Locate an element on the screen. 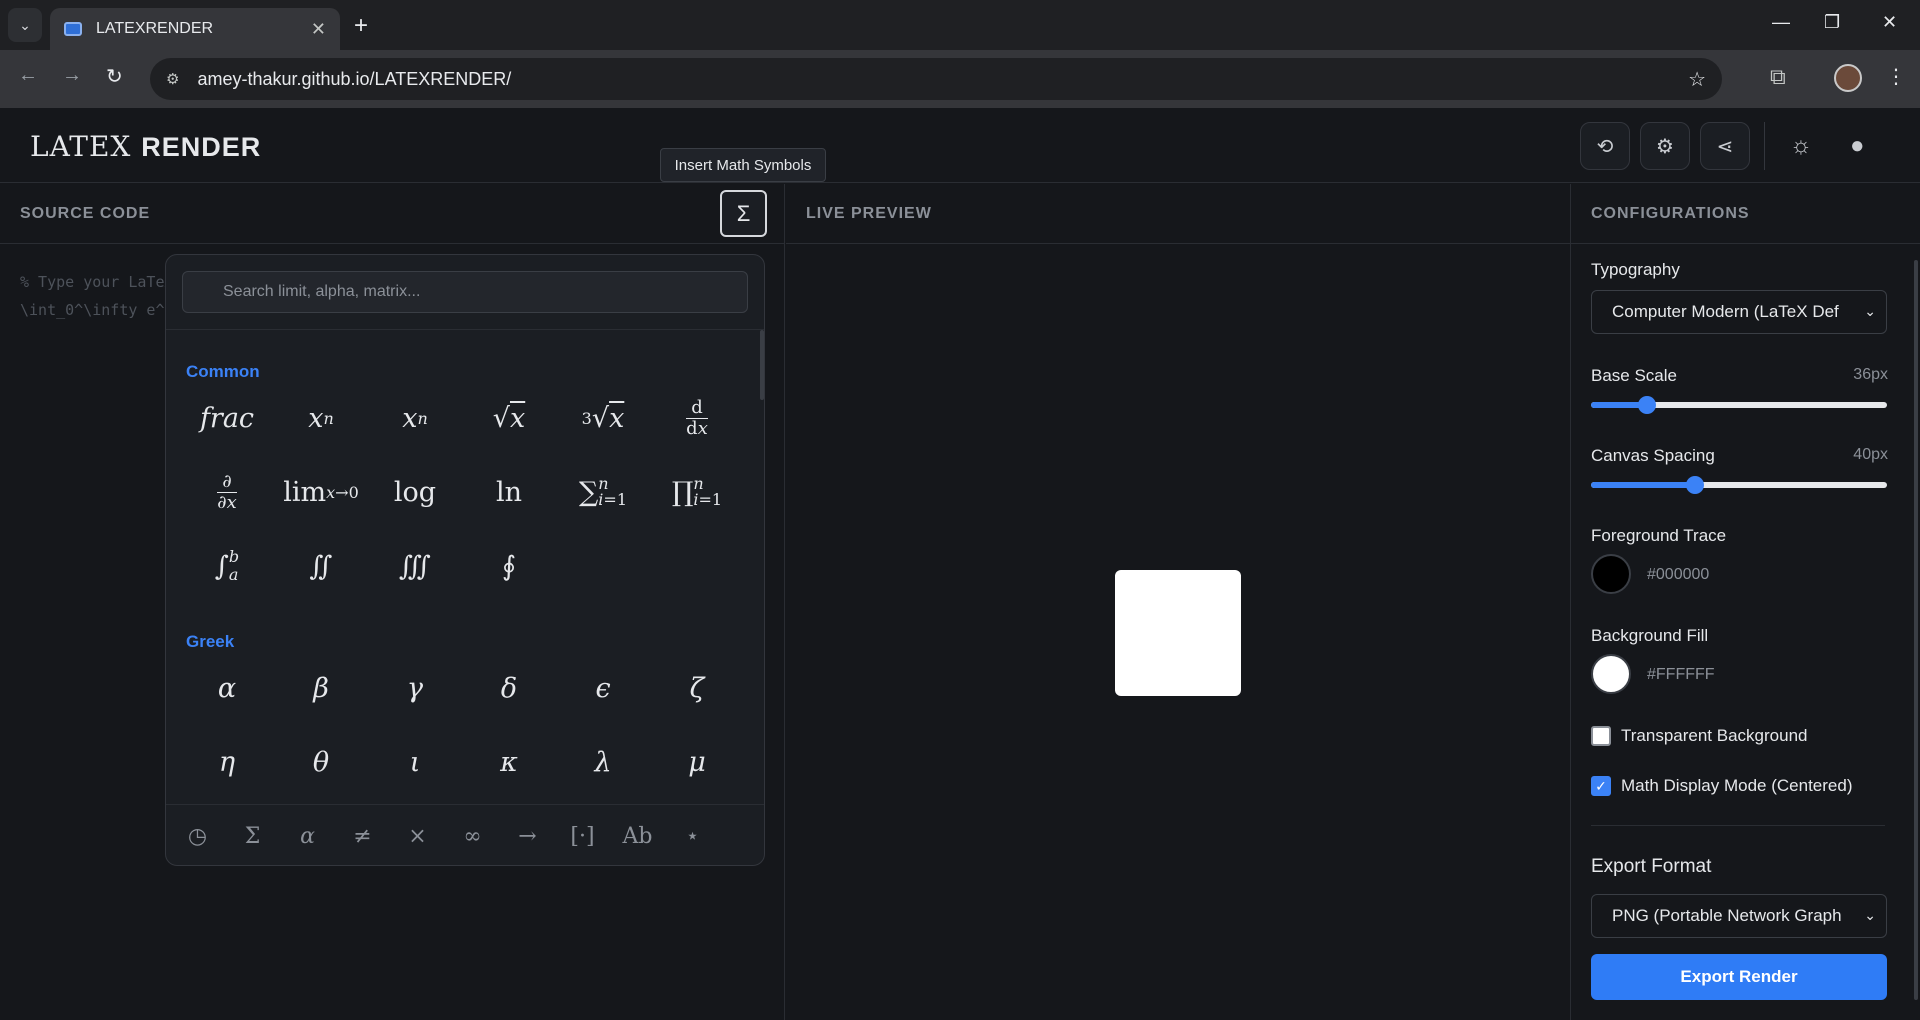  symbol-triple-integral: ∭ is located at coordinates (415, 566).